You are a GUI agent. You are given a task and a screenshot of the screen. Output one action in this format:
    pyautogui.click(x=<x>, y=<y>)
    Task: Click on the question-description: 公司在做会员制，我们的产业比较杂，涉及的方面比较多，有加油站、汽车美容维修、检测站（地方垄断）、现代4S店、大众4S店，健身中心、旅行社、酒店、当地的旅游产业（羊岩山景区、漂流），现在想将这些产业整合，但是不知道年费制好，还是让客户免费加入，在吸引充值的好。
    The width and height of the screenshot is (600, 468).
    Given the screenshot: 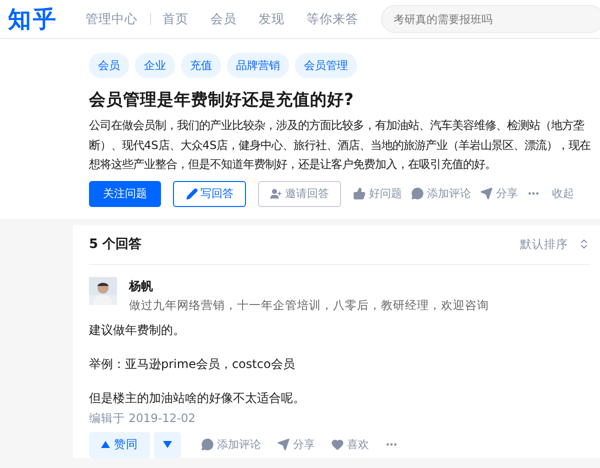 What is the action you would take?
    pyautogui.click(x=340, y=145)
    